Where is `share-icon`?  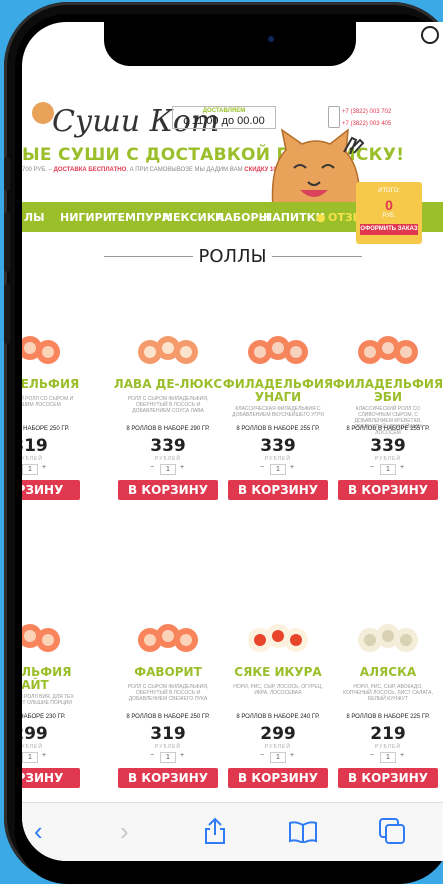
share-icon is located at coordinates (215, 831).